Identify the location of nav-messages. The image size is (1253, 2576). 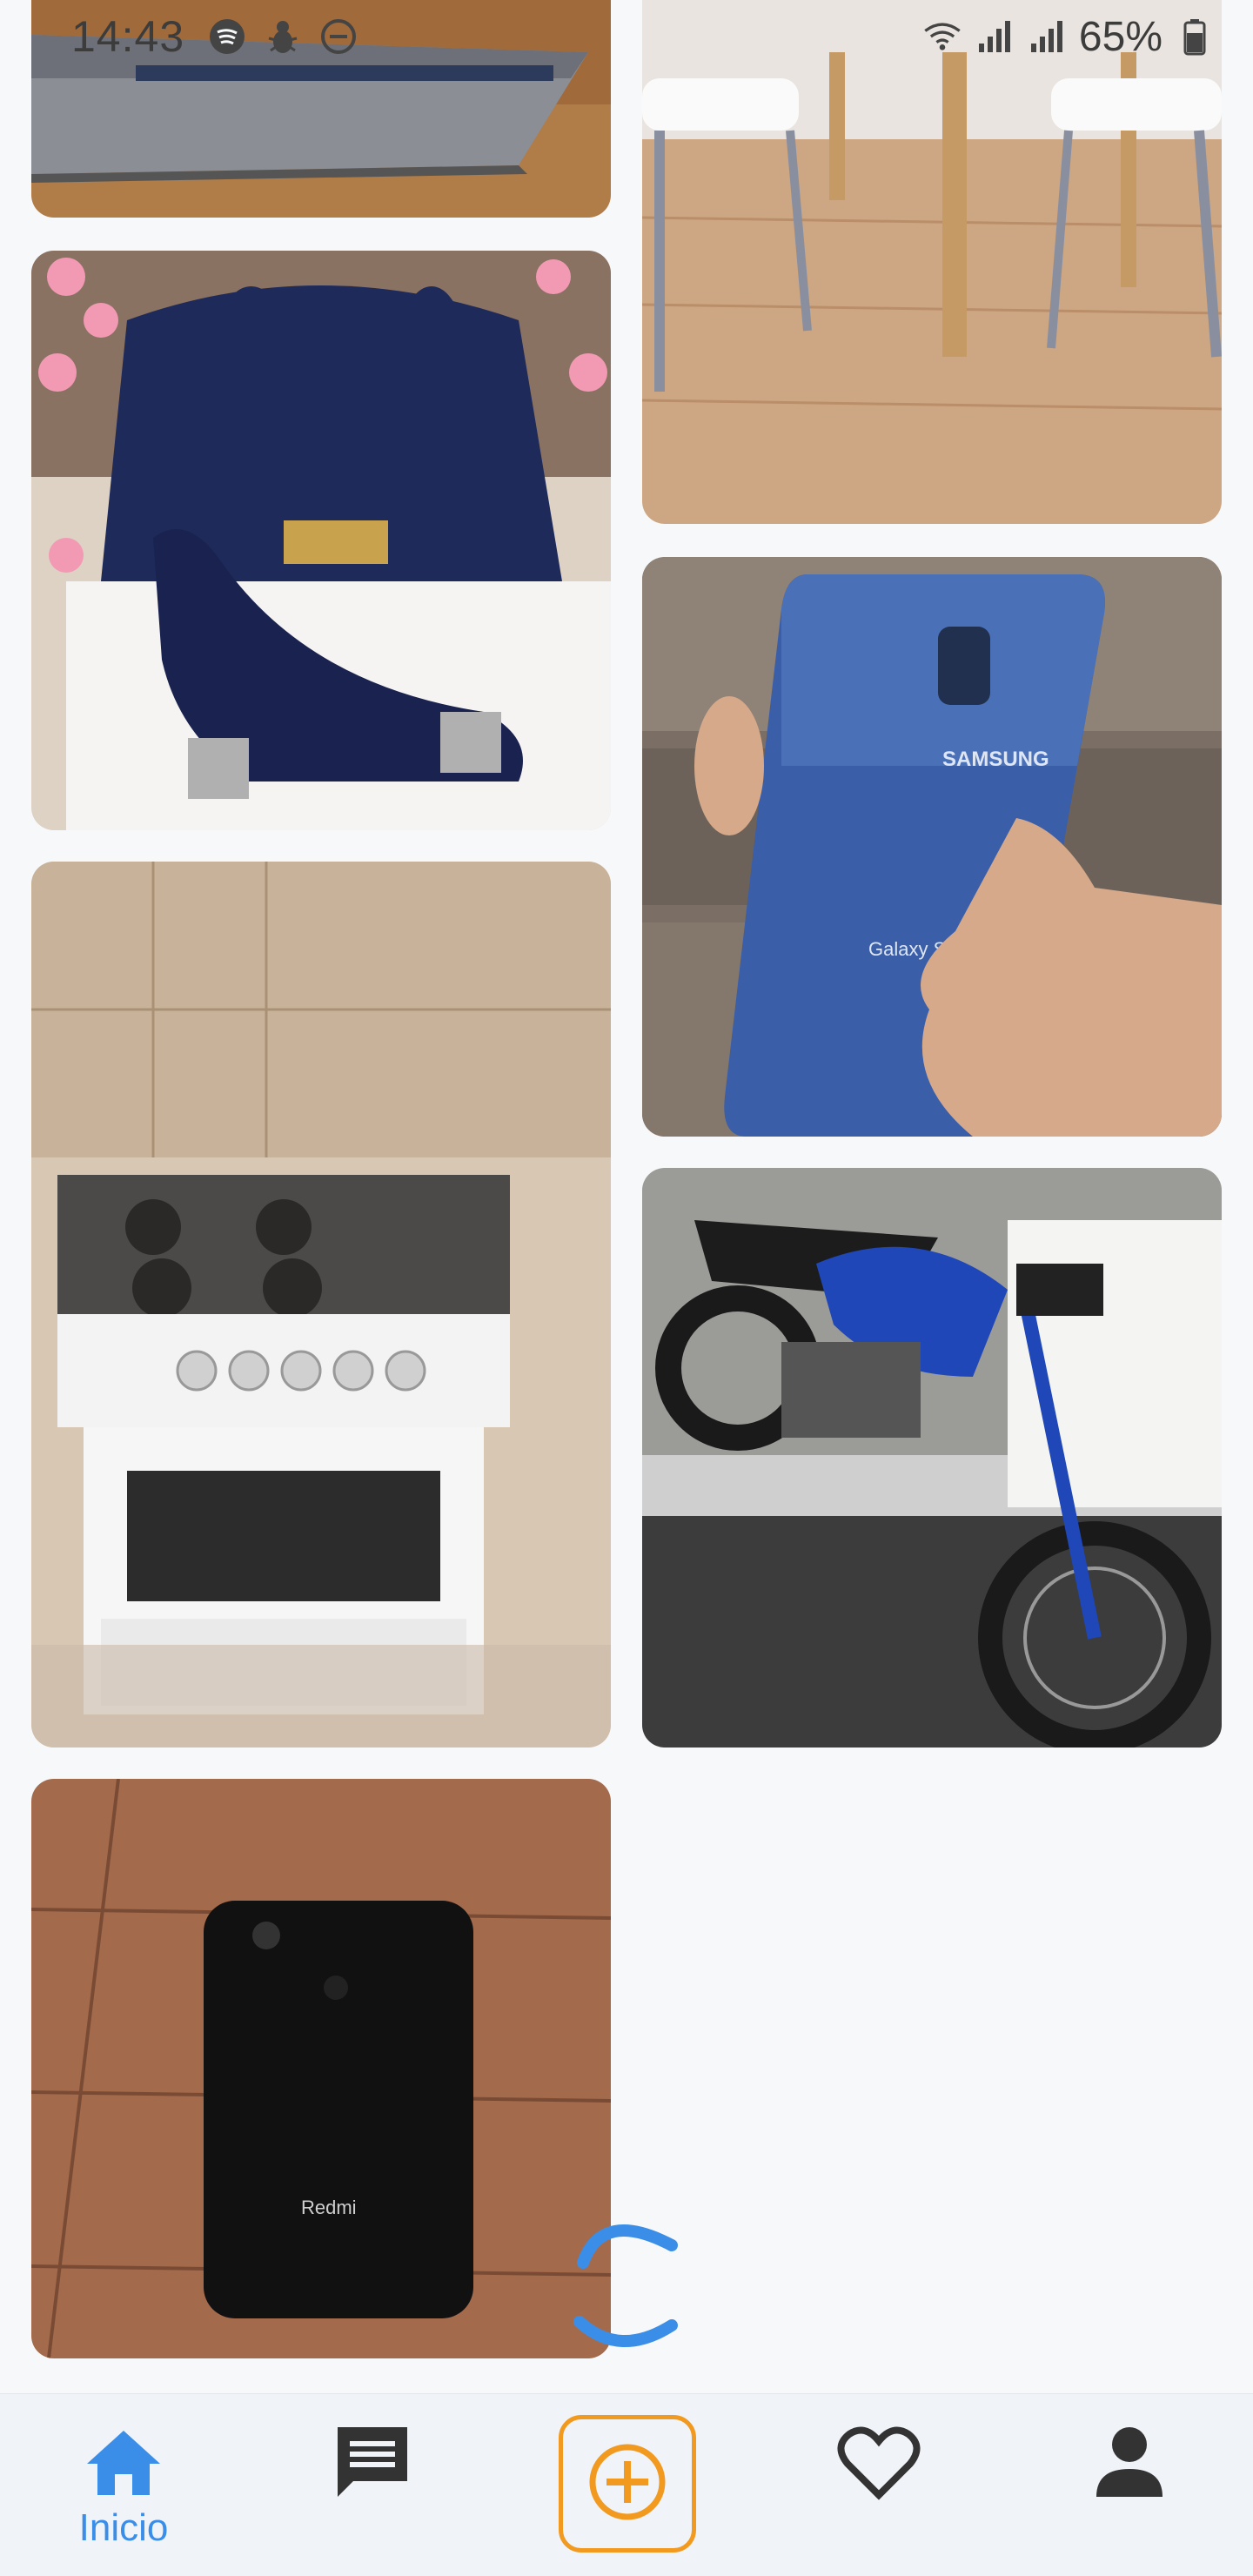
(372, 2464).